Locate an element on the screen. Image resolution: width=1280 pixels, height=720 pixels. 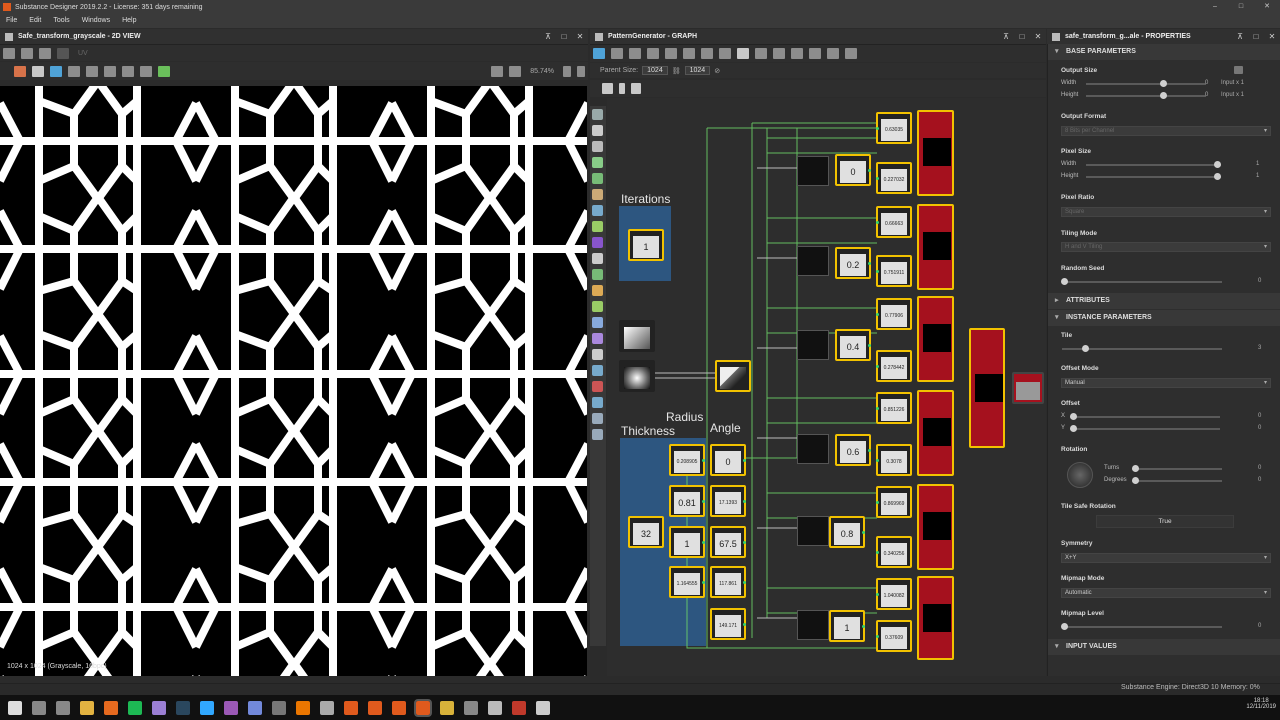
angle-node-5: 149.171 is located at coordinates (728, 624).